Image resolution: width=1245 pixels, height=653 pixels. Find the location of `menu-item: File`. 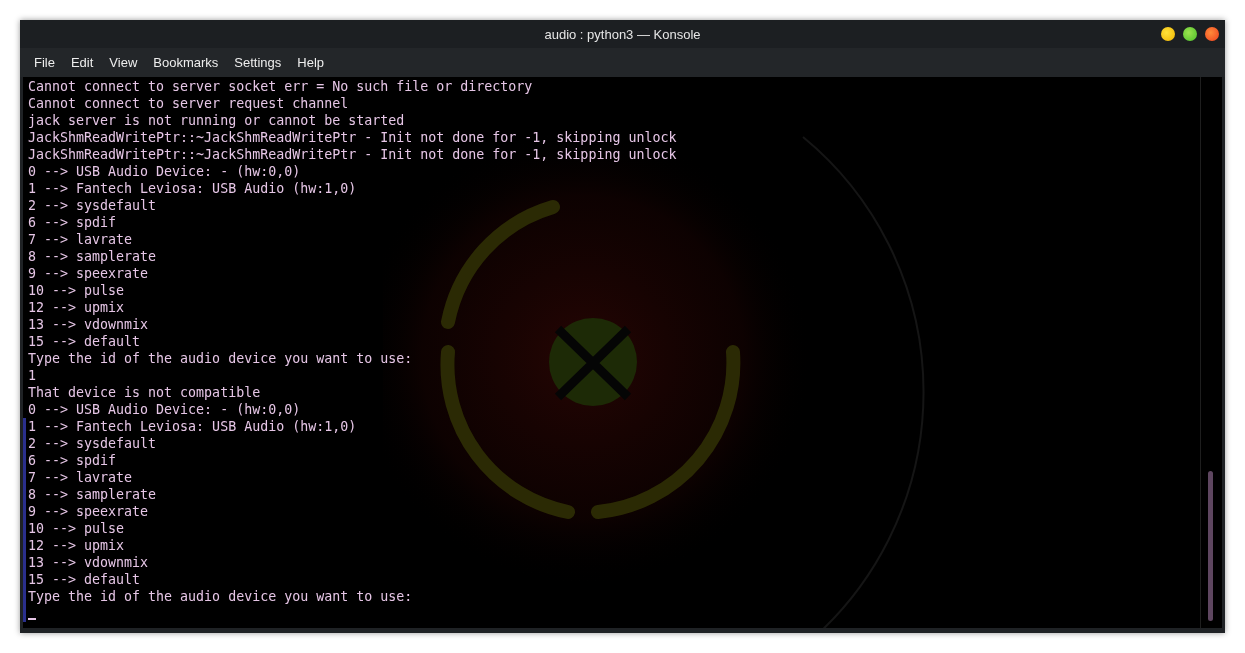

menu-item: File is located at coordinates (44, 62).